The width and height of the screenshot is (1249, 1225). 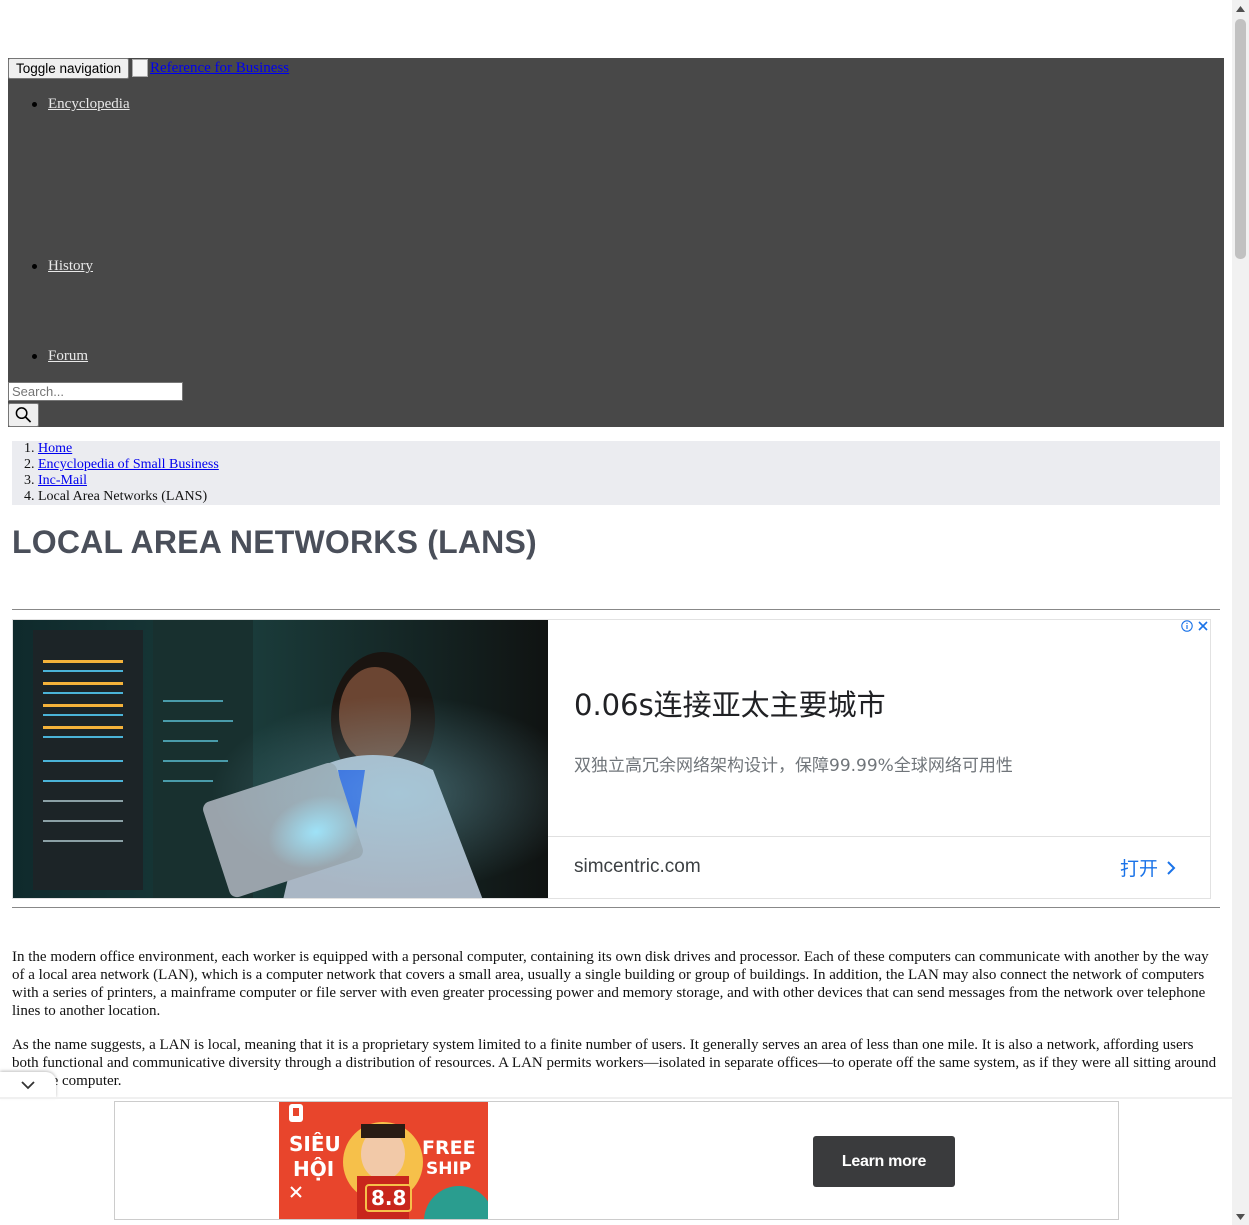 What do you see at coordinates (884, 1161) in the screenshot?
I see `learn-more-button: Learn more` at bounding box center [884, 1161].